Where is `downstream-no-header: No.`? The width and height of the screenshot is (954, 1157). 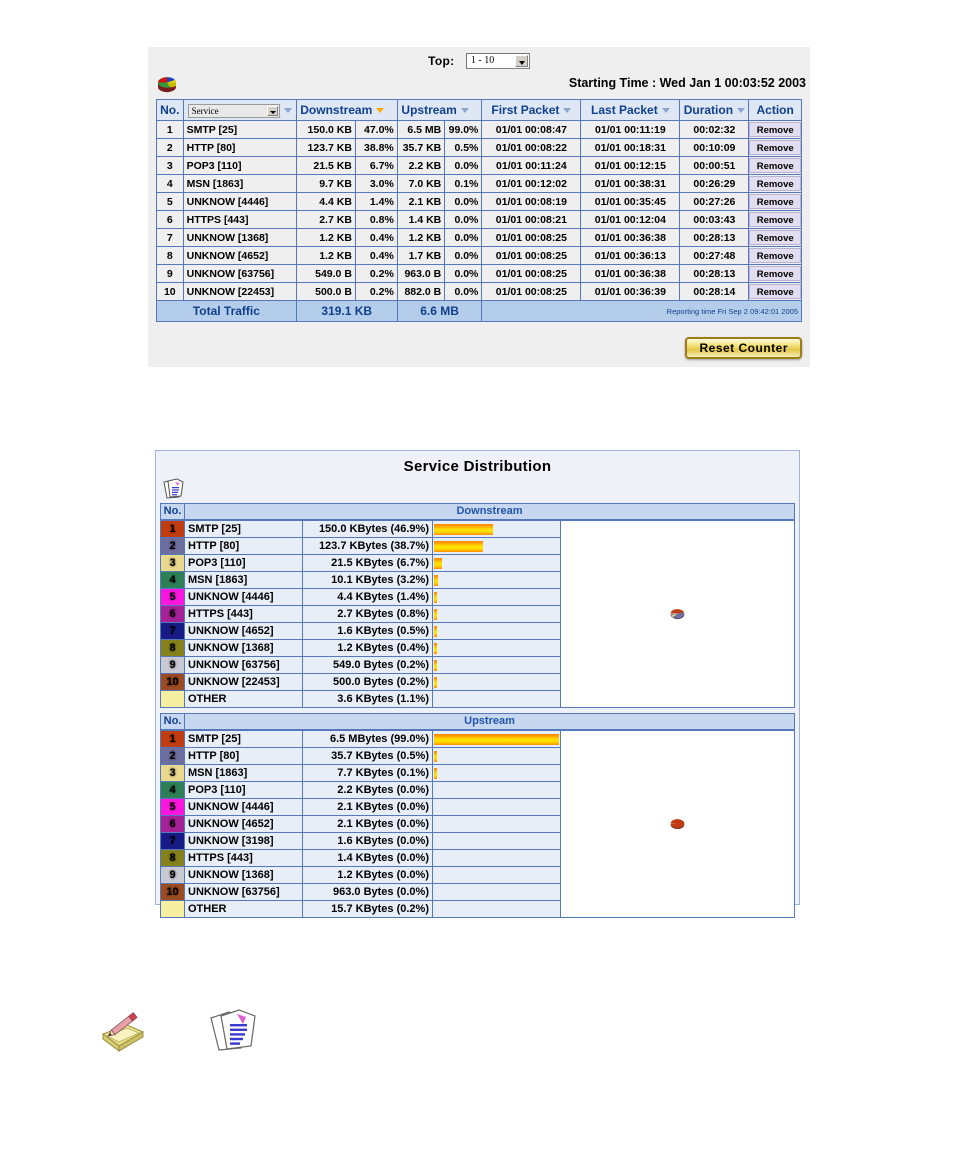
downstream-no-header: No. is located at coordinates (173, 511).